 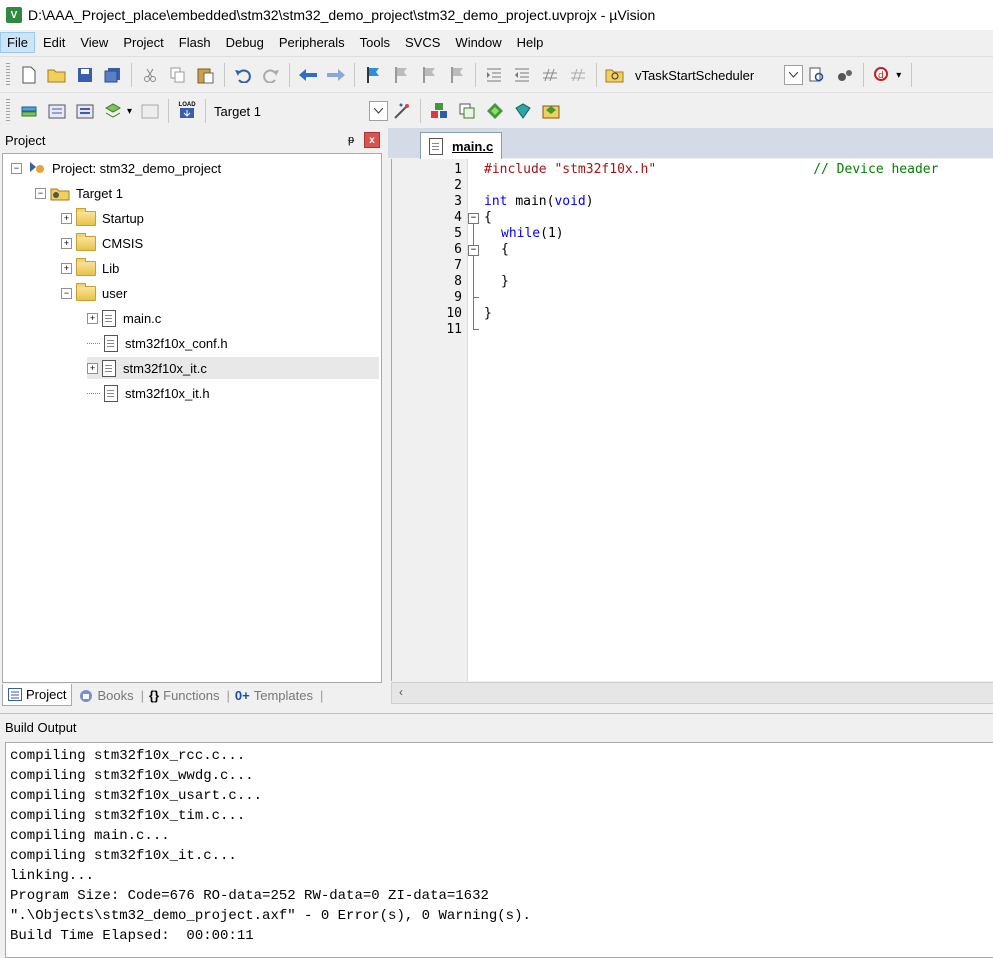 I want to click on tree-item-group-cmsis: + CMSIS, so click(x=102, y=243).